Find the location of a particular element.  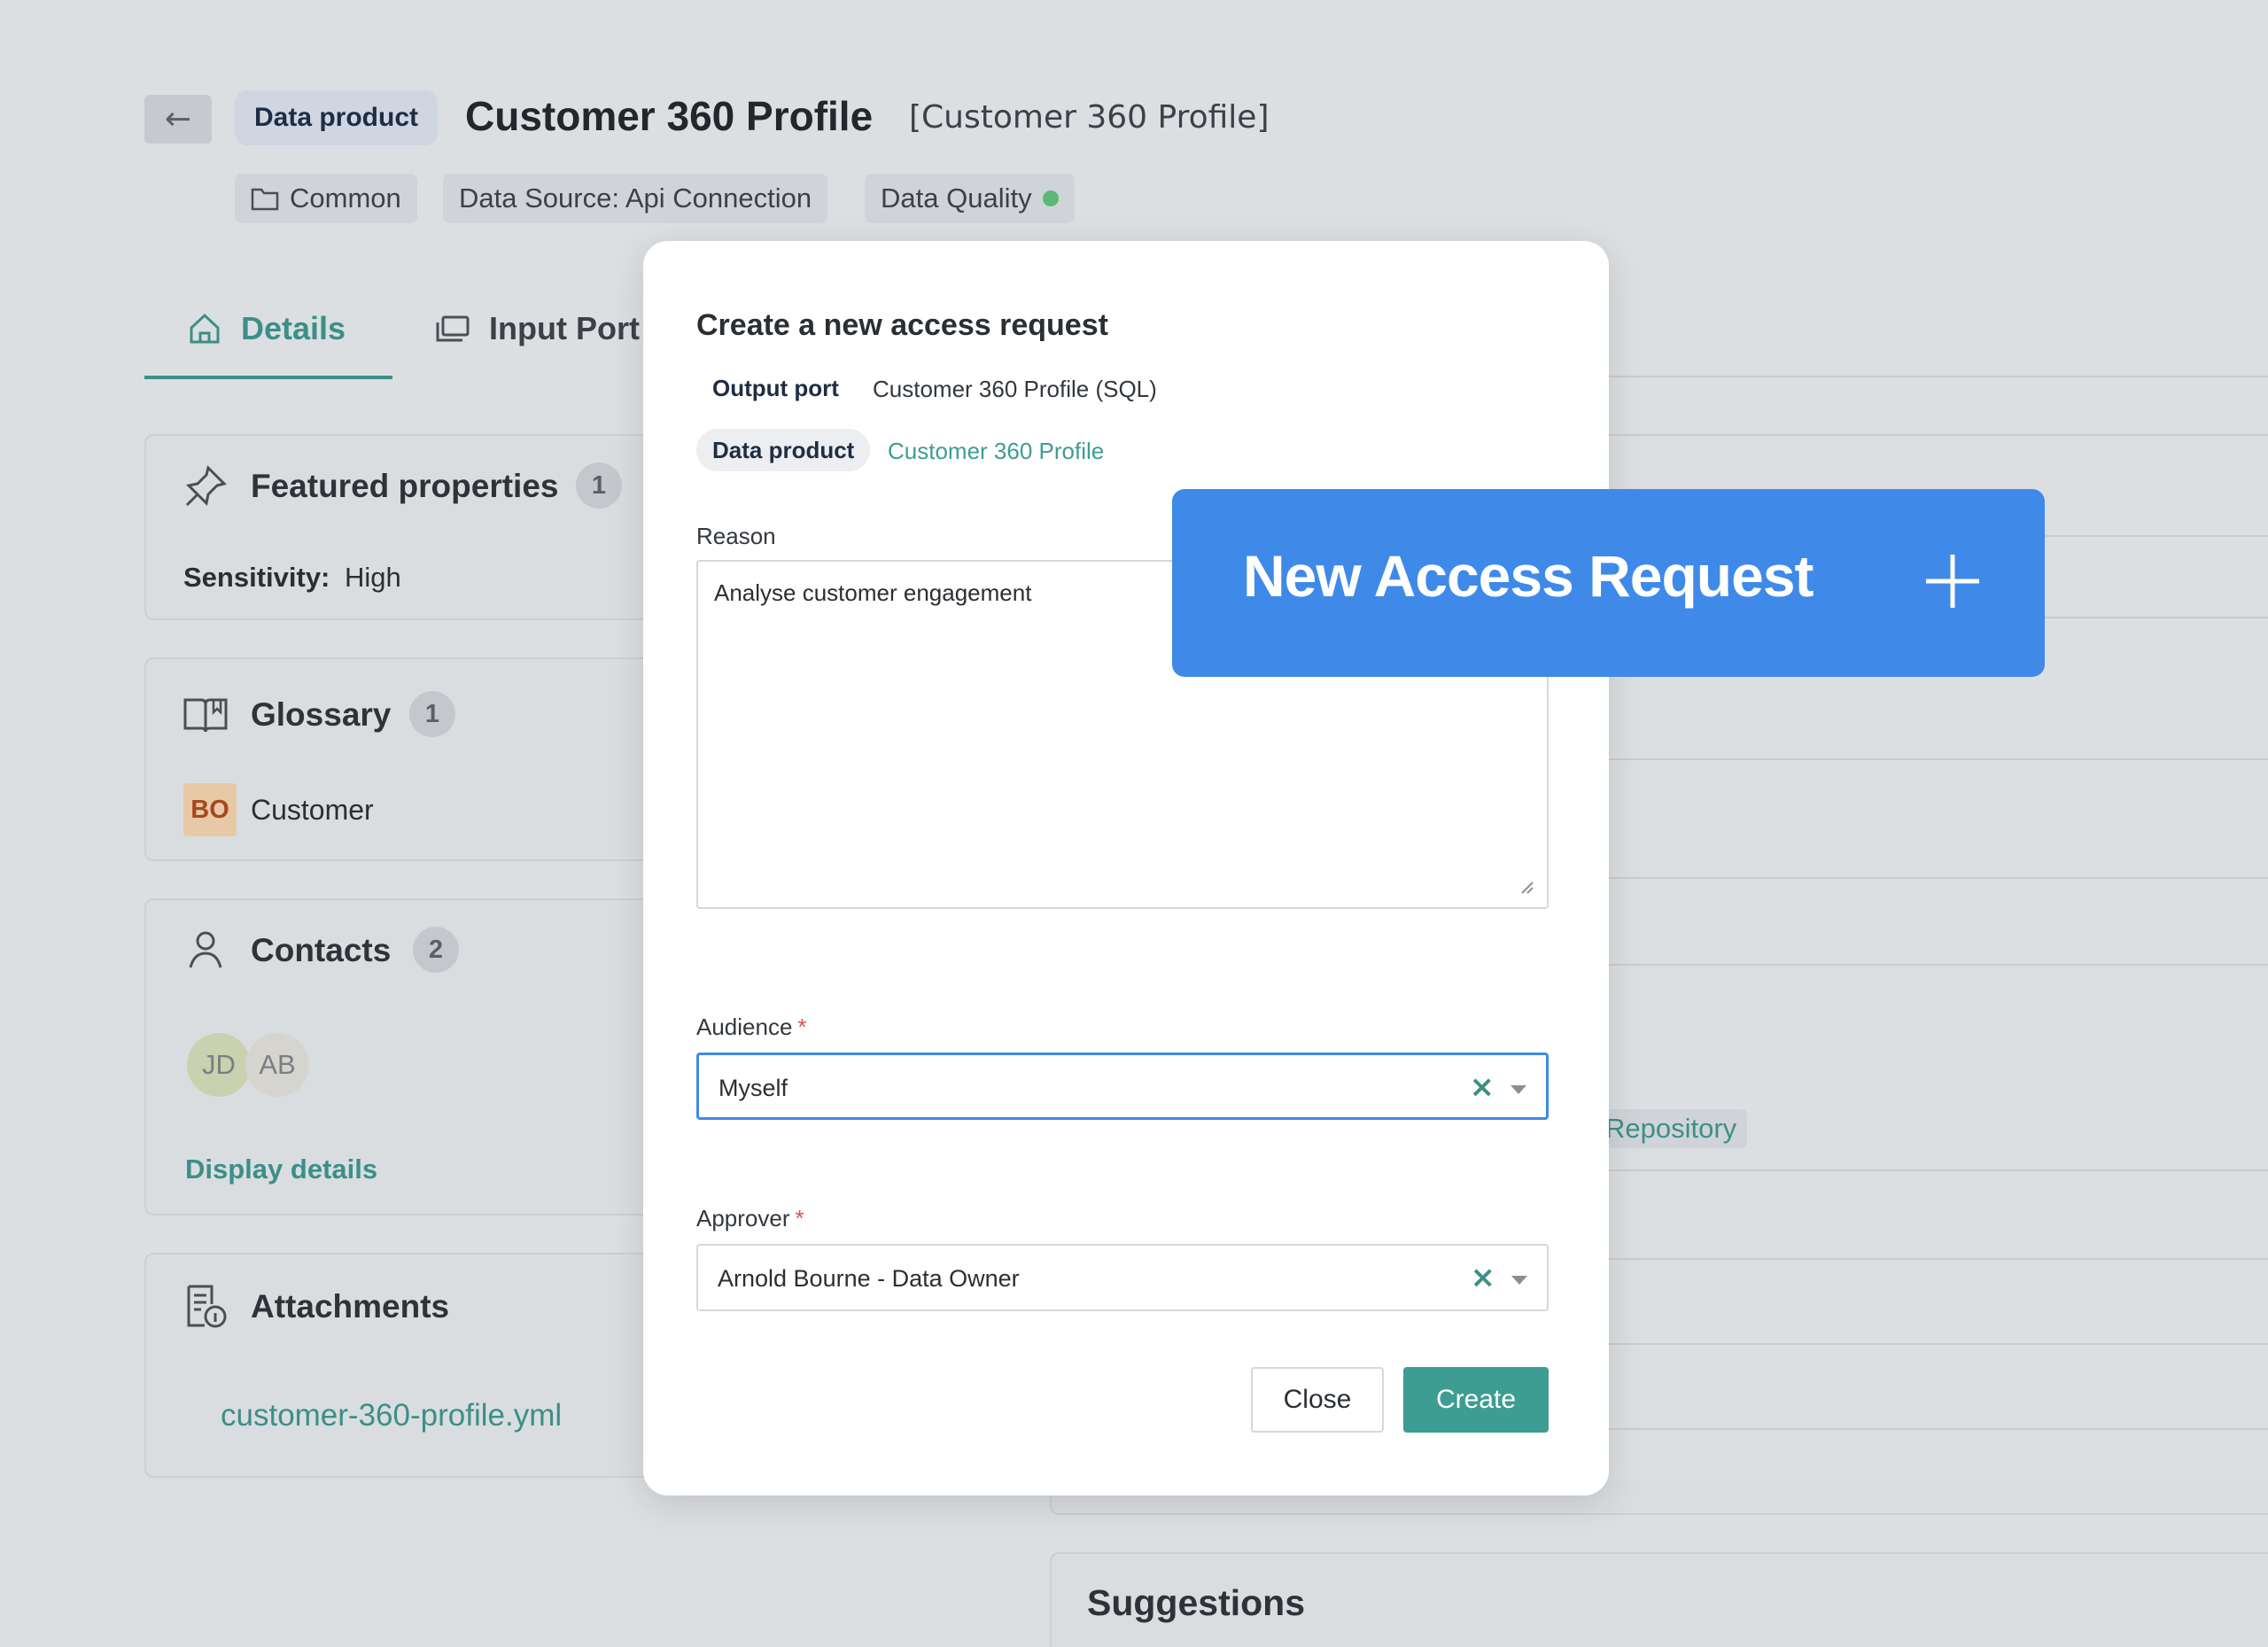

tab-divider is located at coordinates (1936, 376).